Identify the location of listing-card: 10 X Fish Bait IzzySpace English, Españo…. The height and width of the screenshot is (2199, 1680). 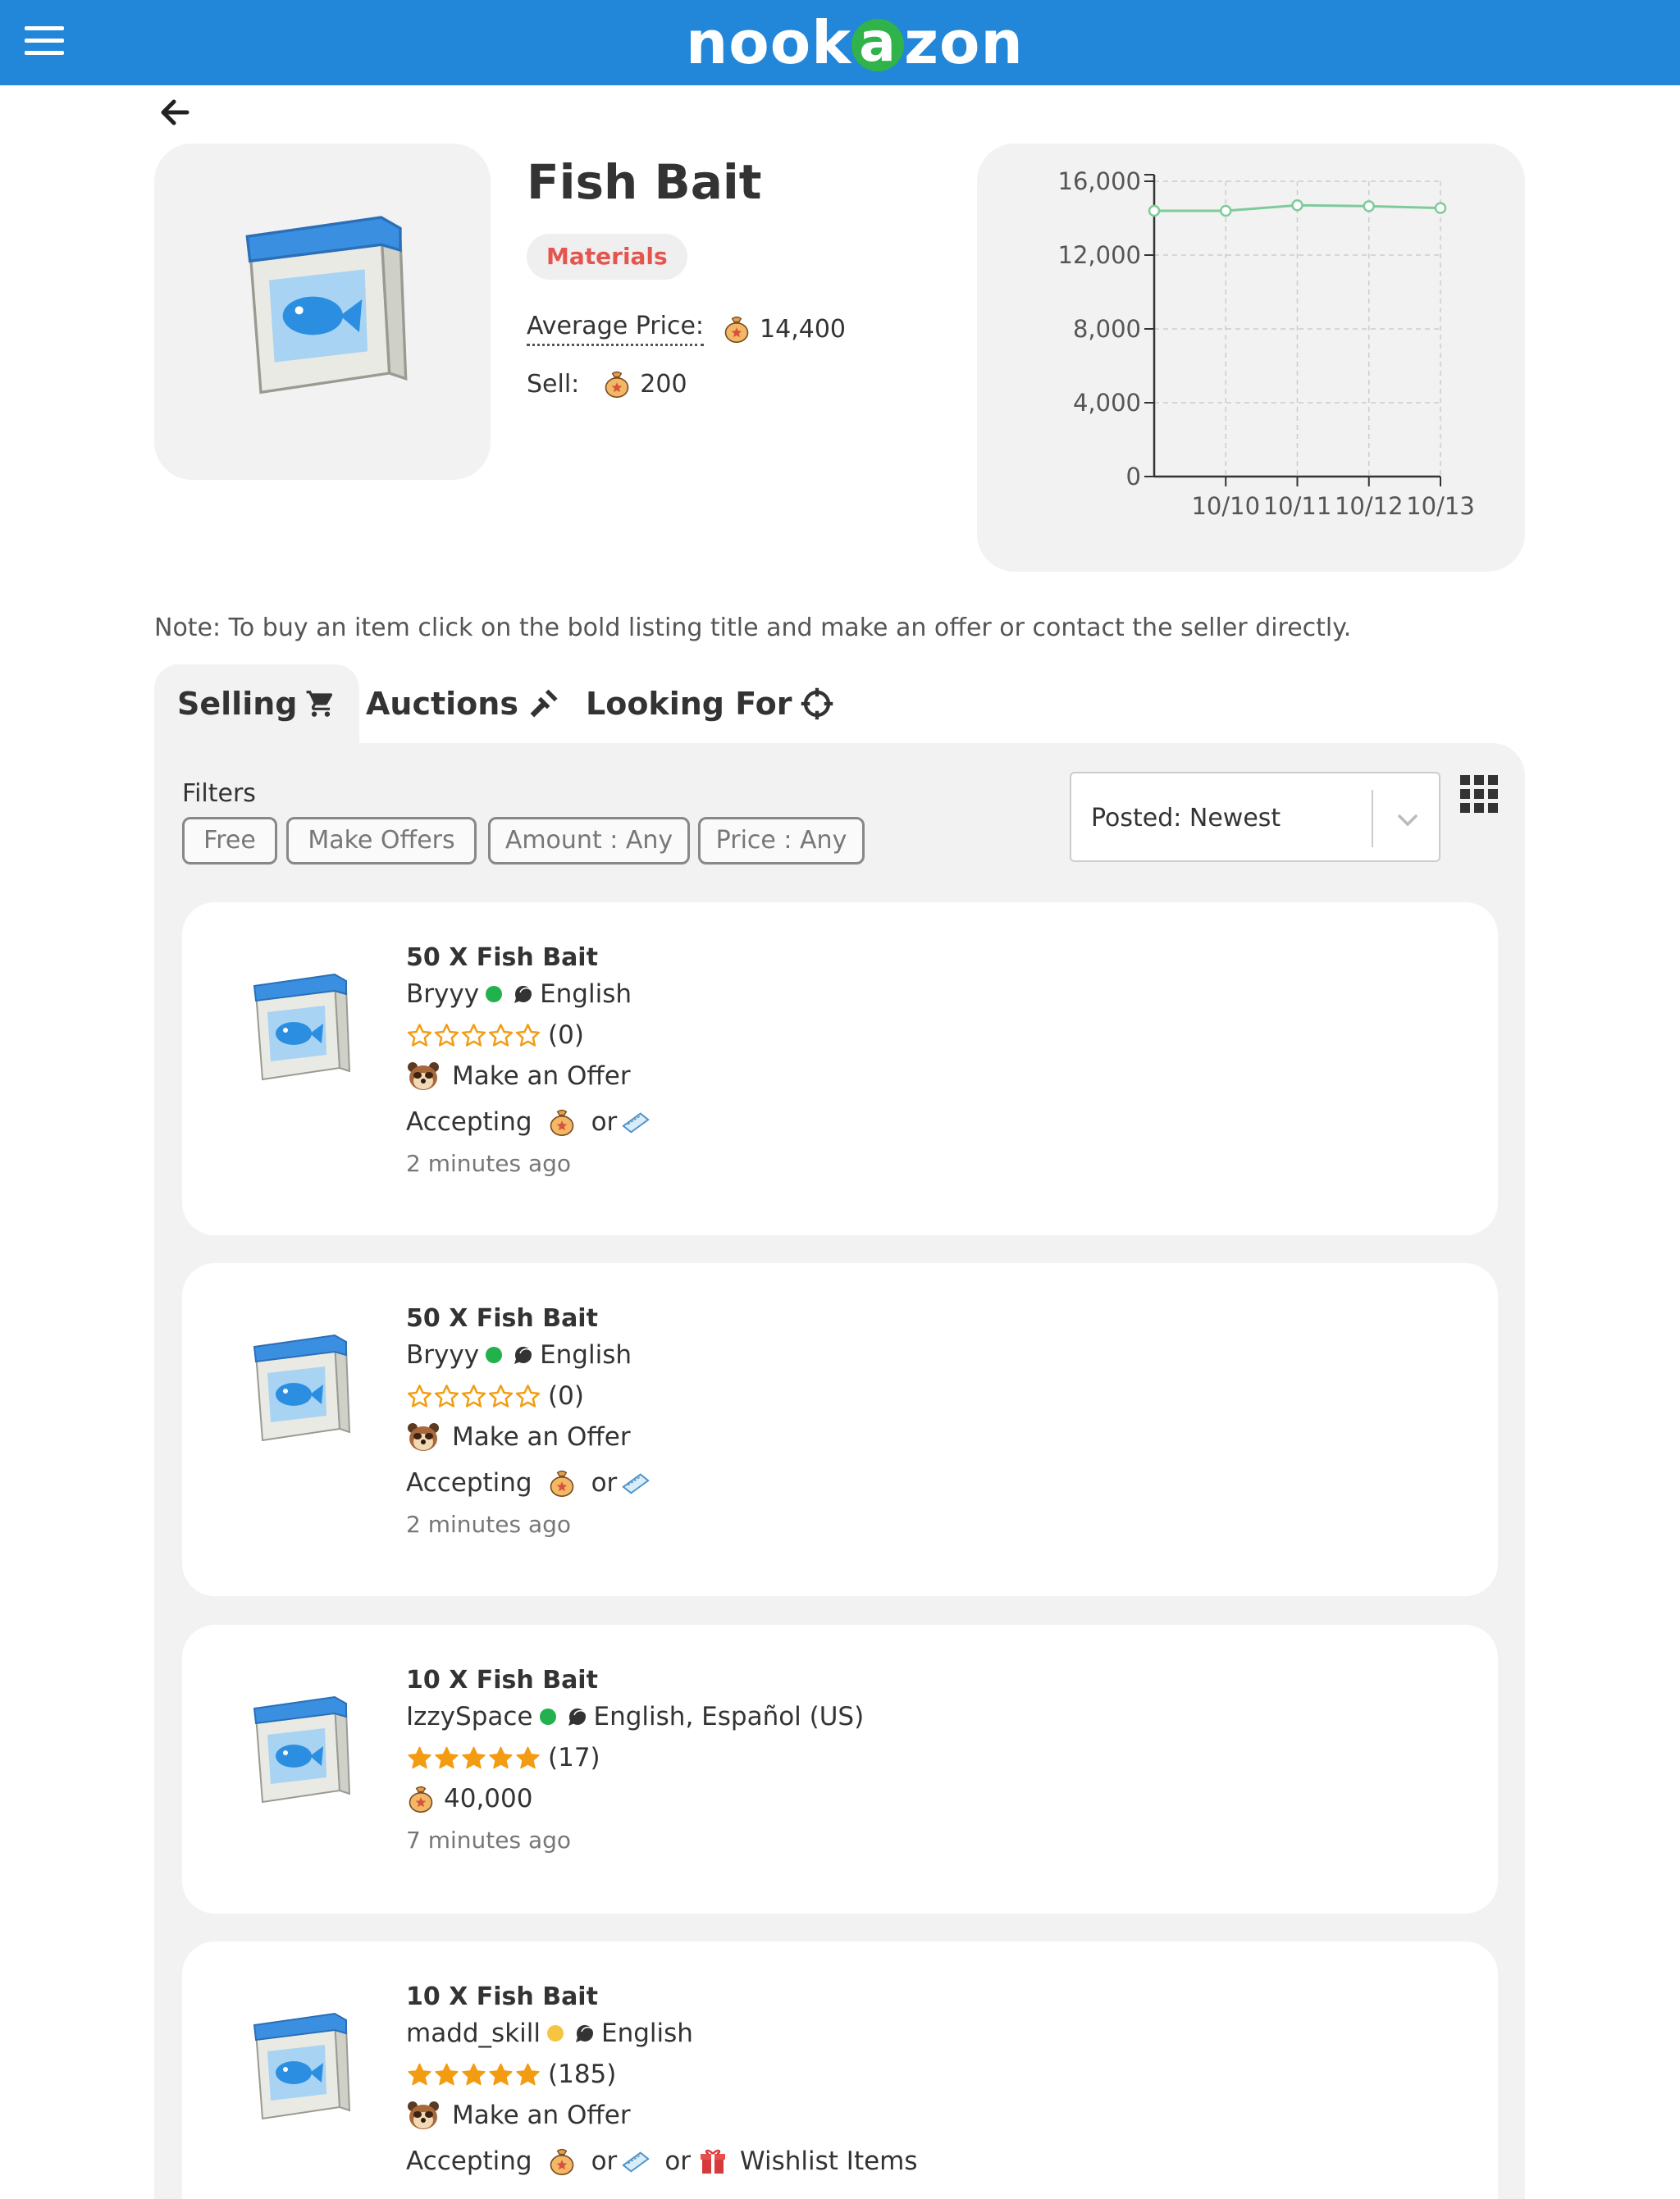
(840, 1770).